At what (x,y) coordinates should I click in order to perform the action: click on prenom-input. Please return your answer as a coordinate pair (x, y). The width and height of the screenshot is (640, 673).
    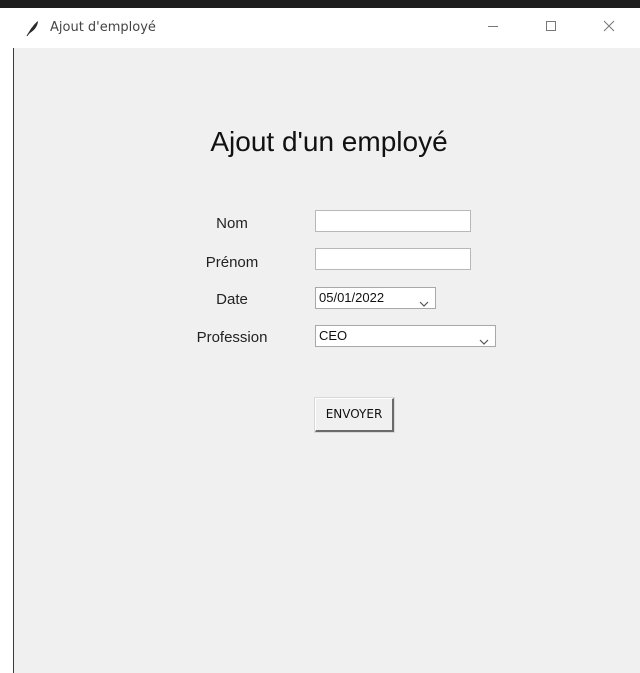
    Looking at the image, I should click on (393, 259).